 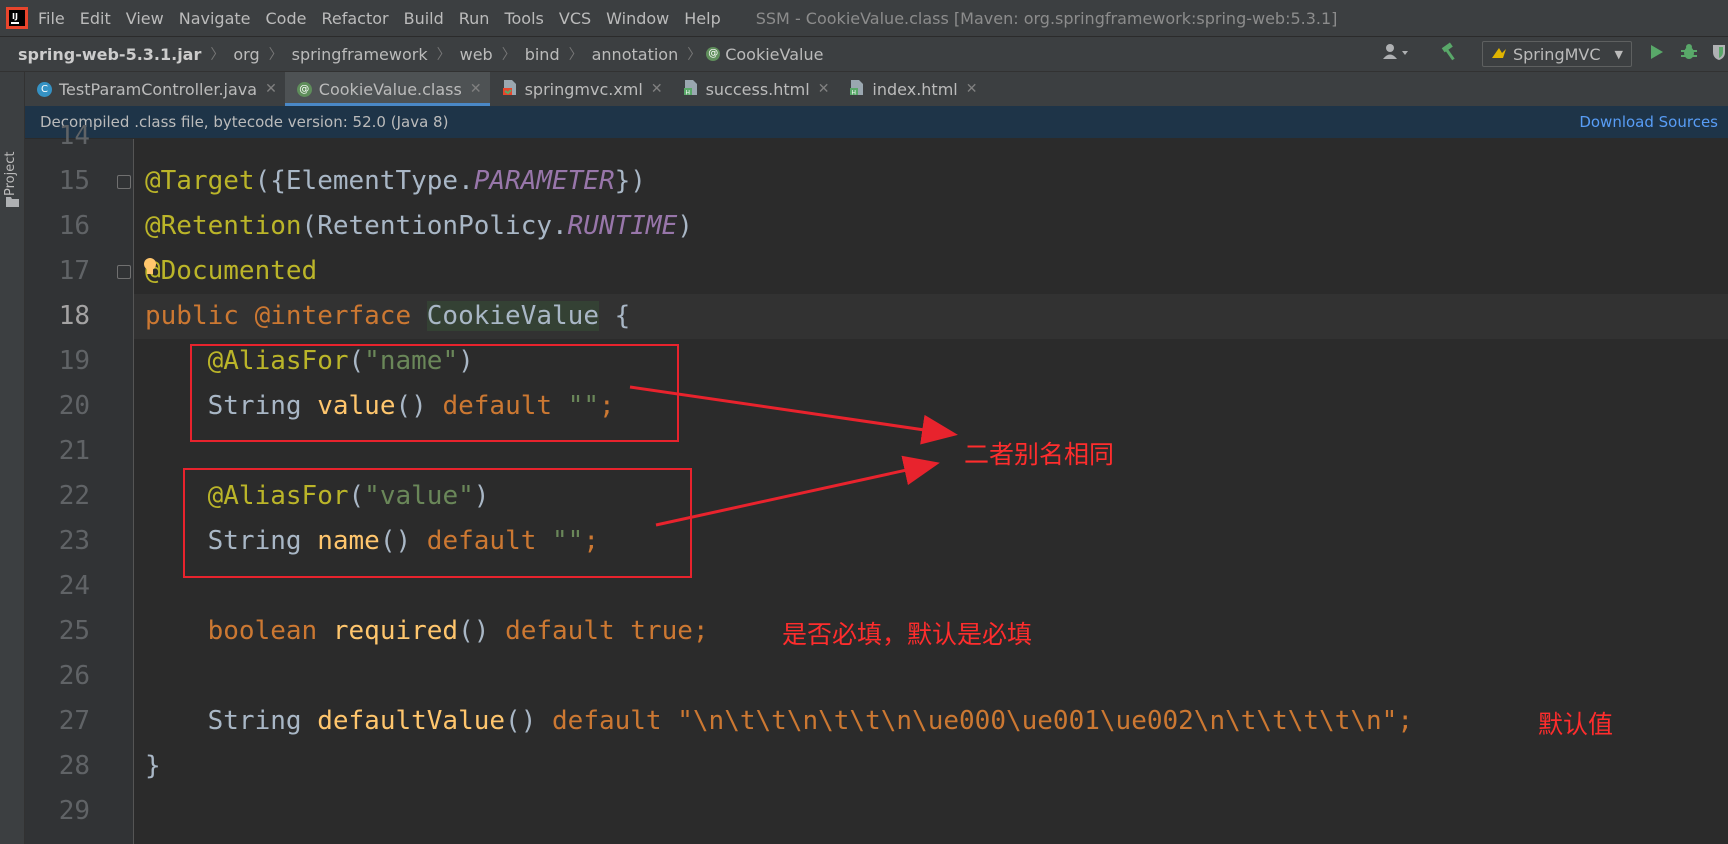 I want to click on annotation-arrows, so click(x=793, y=456).